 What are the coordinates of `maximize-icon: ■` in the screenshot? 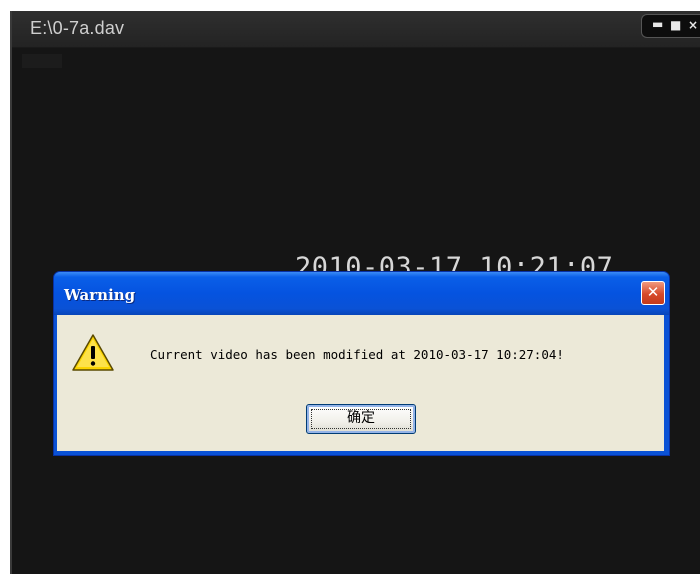 It's located at (675, 25).